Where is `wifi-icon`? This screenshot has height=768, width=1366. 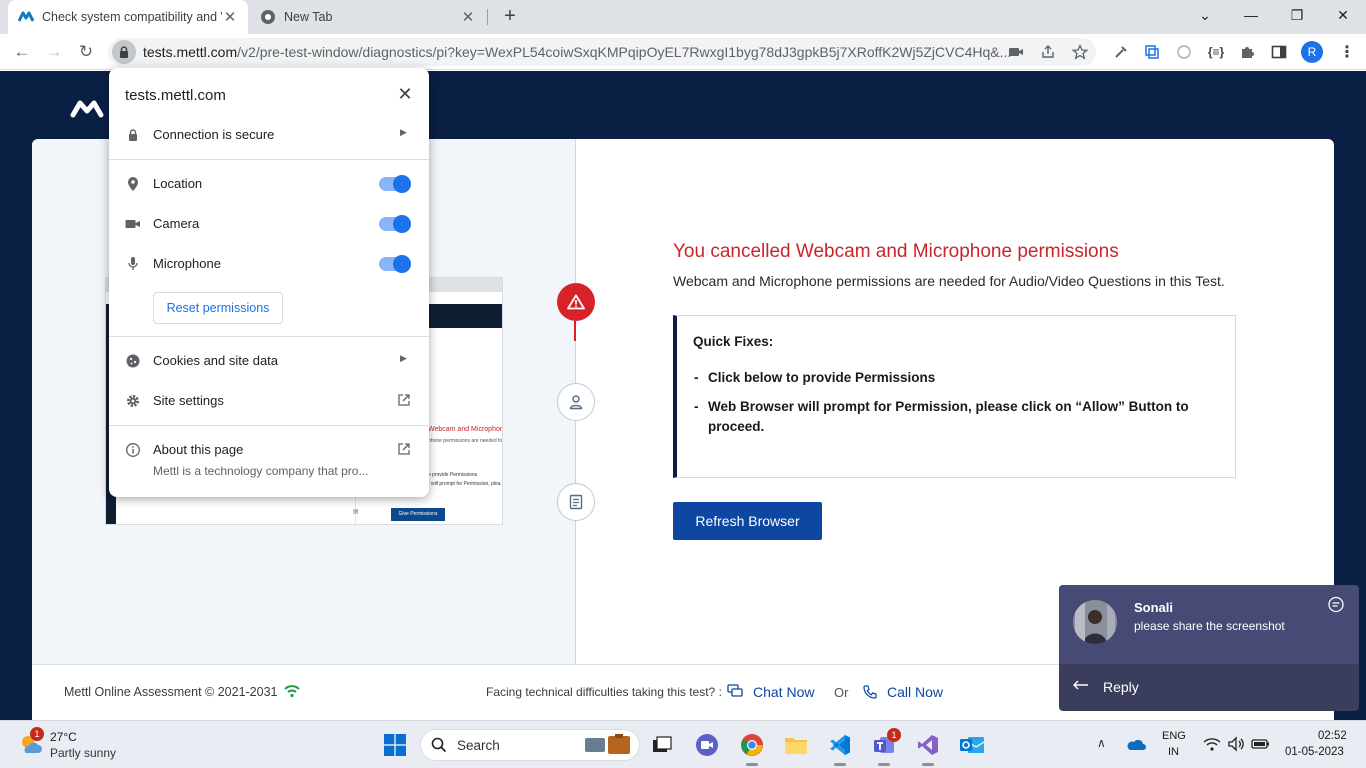 wifi-icon is located at coordinates (1212, 744).